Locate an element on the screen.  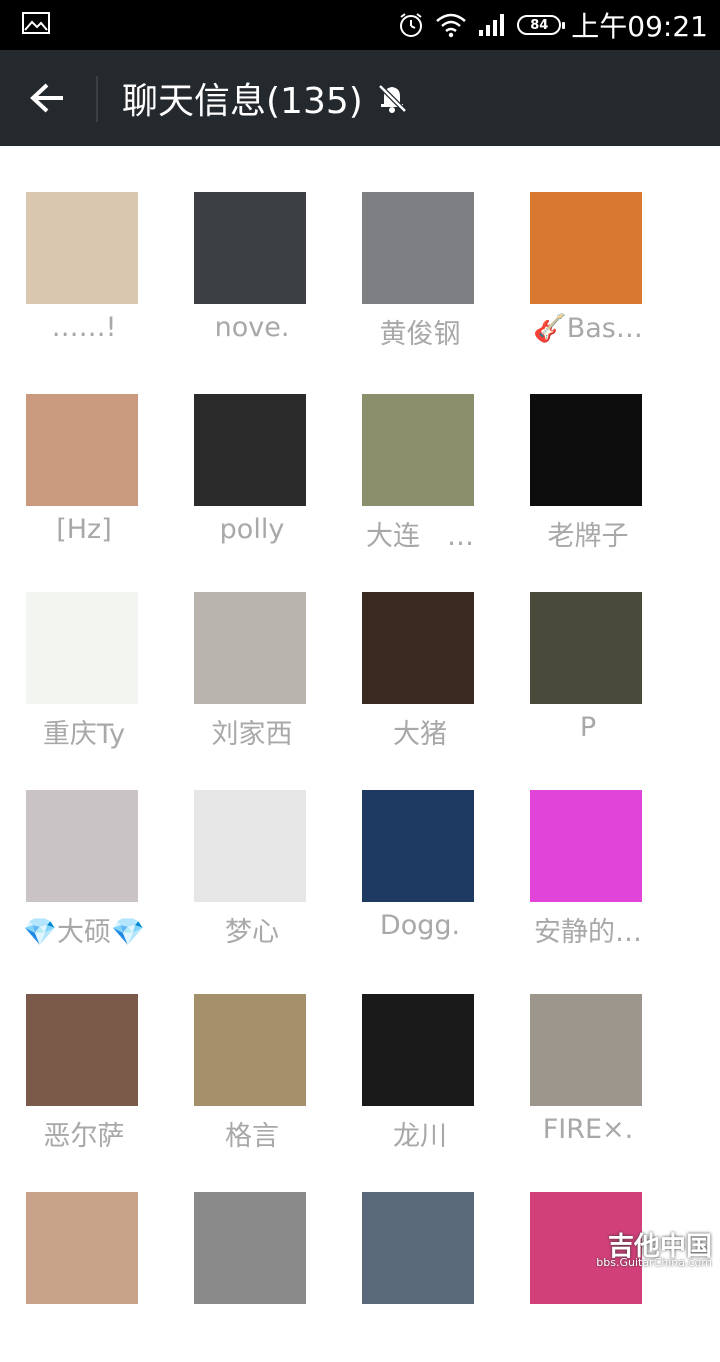
member-item: FIRE×. is located at coordinates (588, 1079).